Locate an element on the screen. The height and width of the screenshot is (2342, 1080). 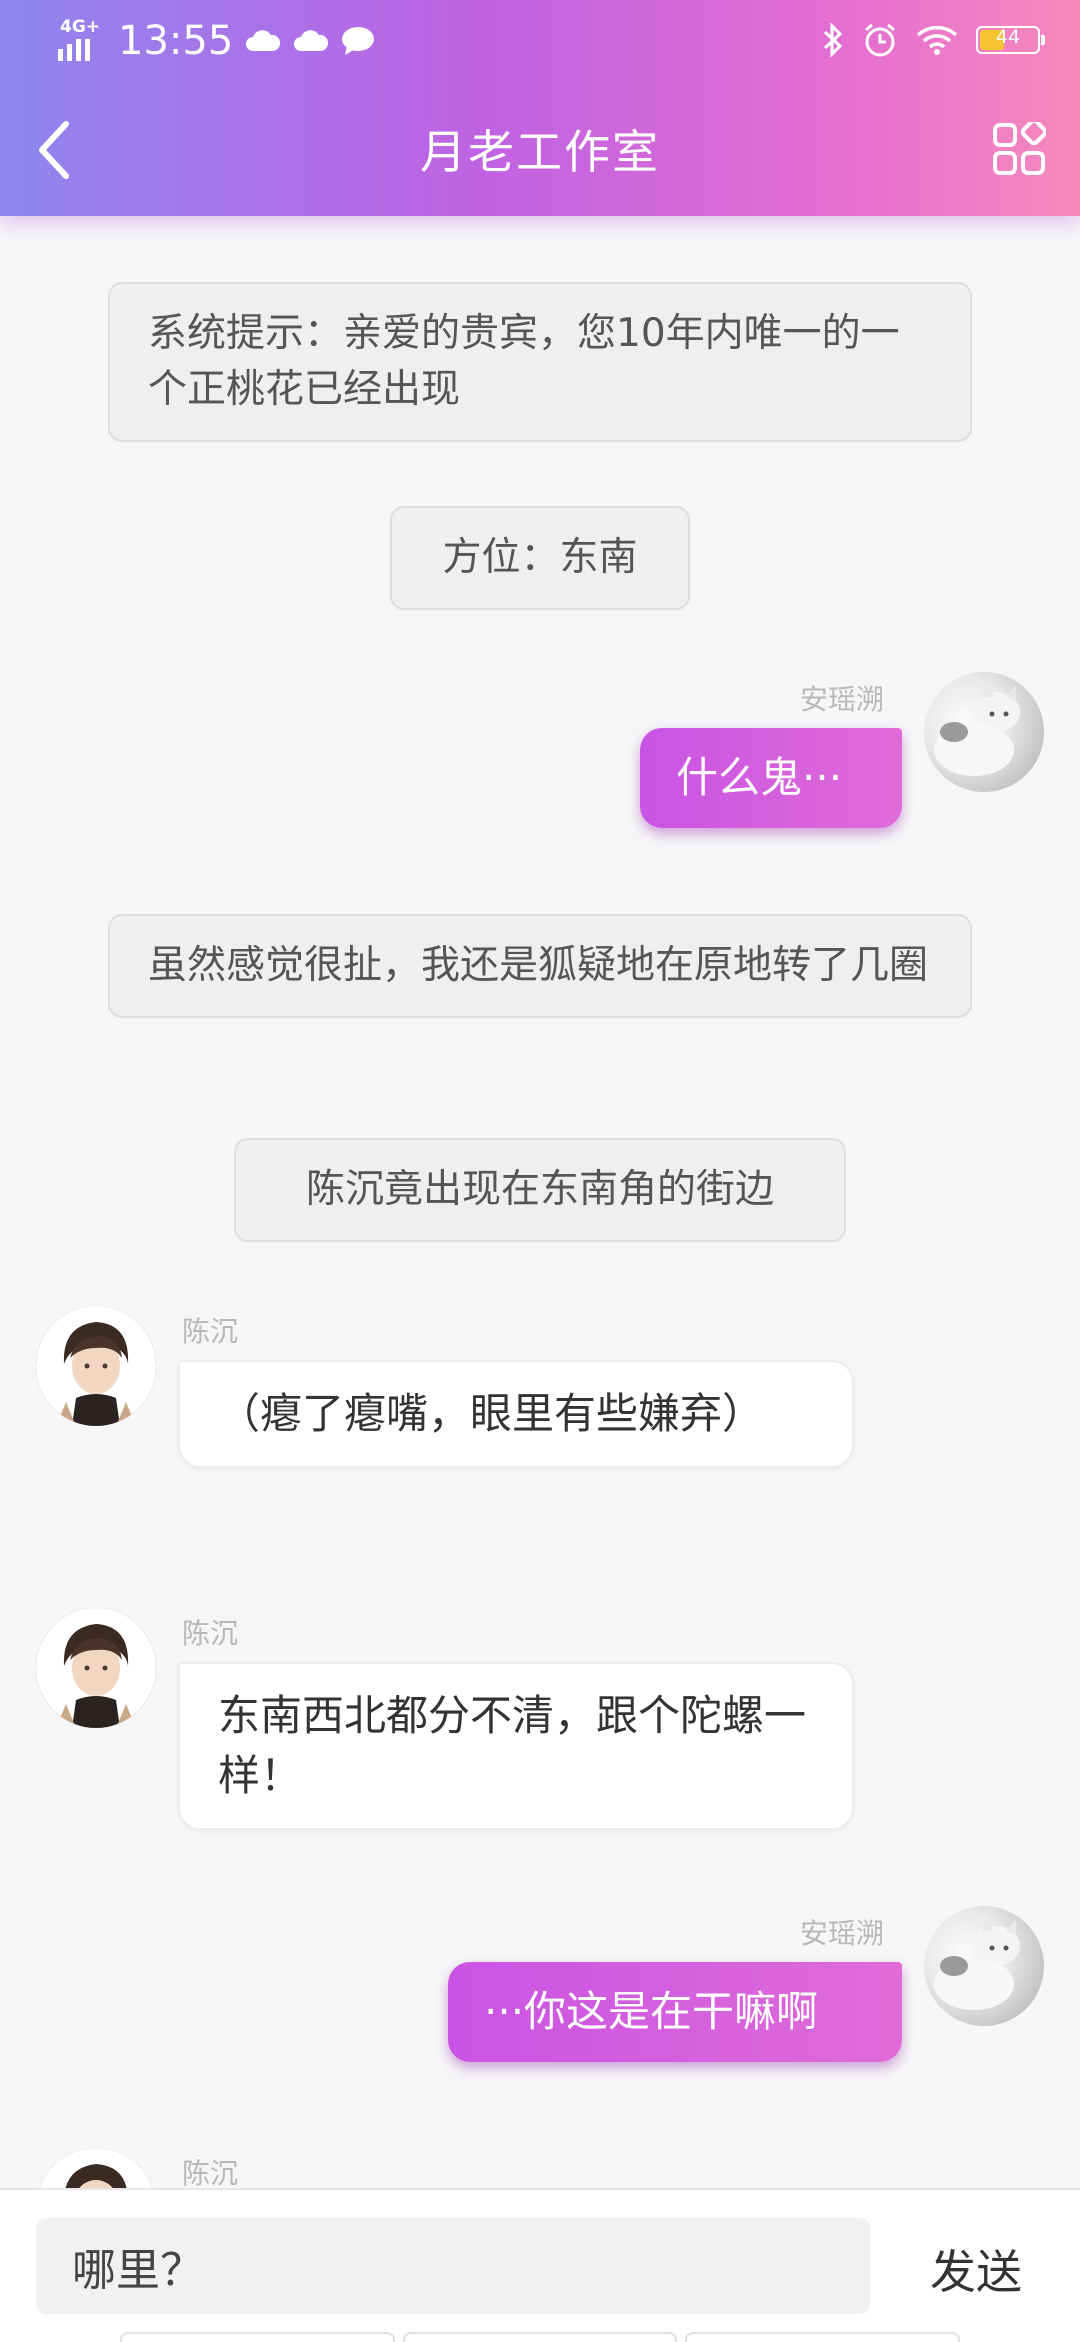
send-button: 发送 is located at coordinates (976, 2269).